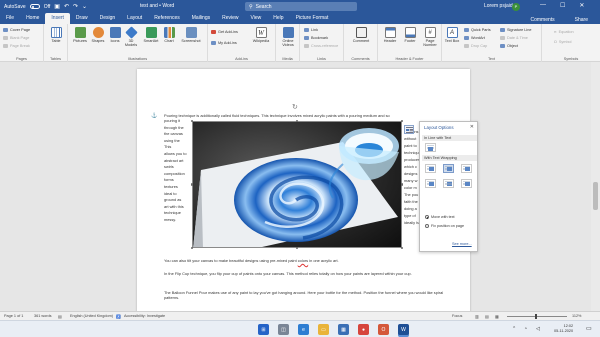 The height and width of the screenshot is (337, 600). Describe the element at coordinates (80, 35) in the screenshot. I see `pictures-button: Pictures` at that location.